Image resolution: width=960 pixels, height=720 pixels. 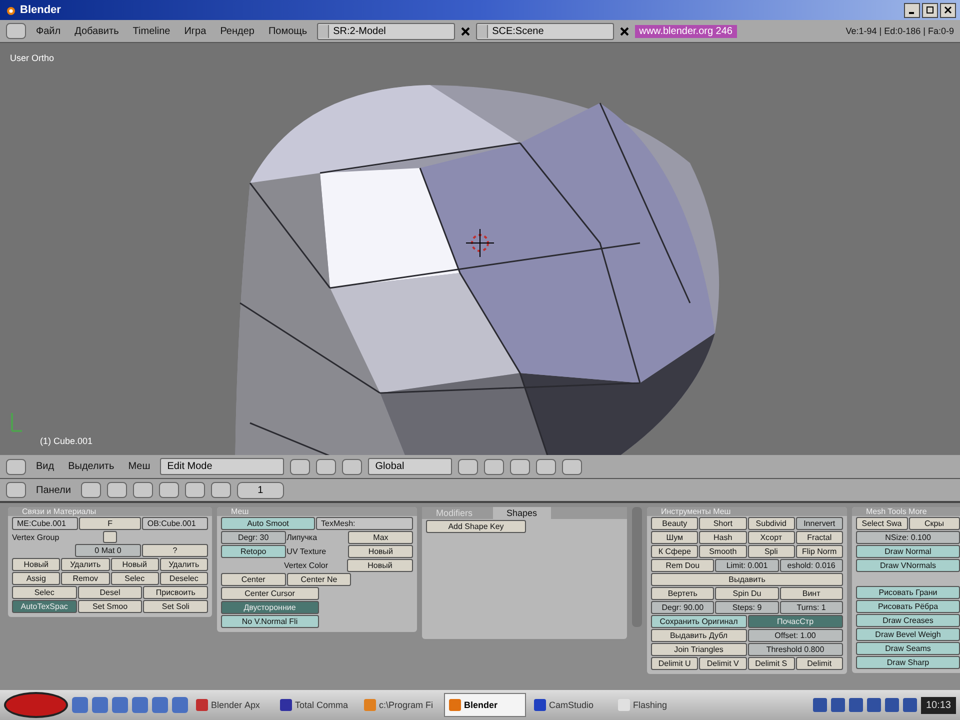 I want to click on menu-item: Timeline, so click(x=151, y=31).